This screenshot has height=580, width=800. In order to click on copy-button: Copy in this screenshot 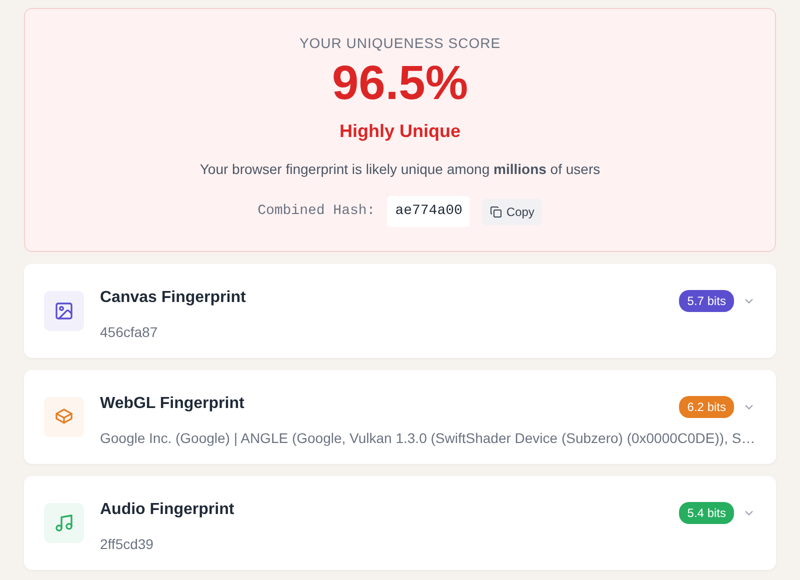, I will do `click(512, 211)`.